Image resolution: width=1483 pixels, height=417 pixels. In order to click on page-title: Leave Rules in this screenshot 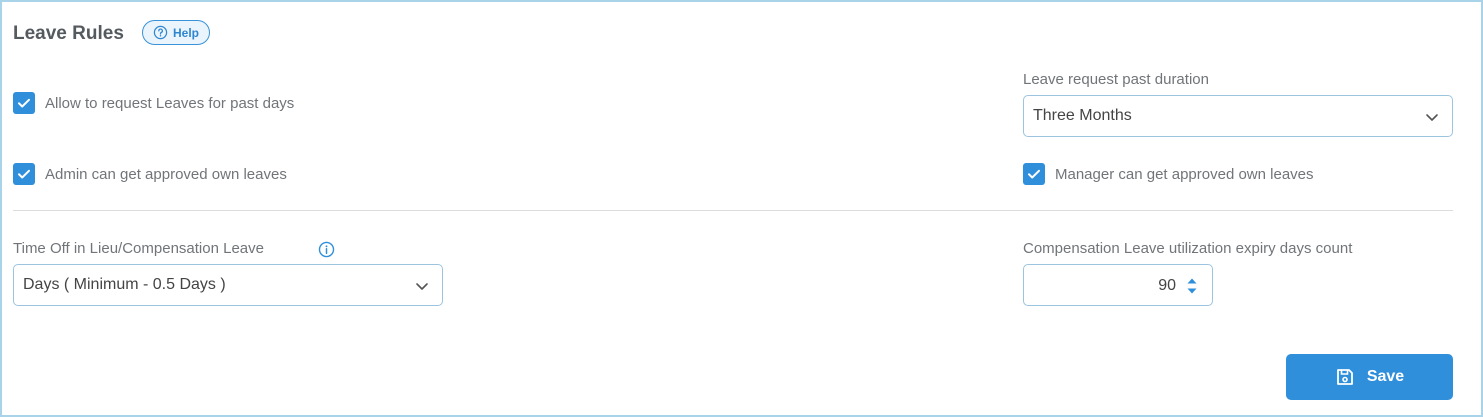, I will do `click(68, 33)`.